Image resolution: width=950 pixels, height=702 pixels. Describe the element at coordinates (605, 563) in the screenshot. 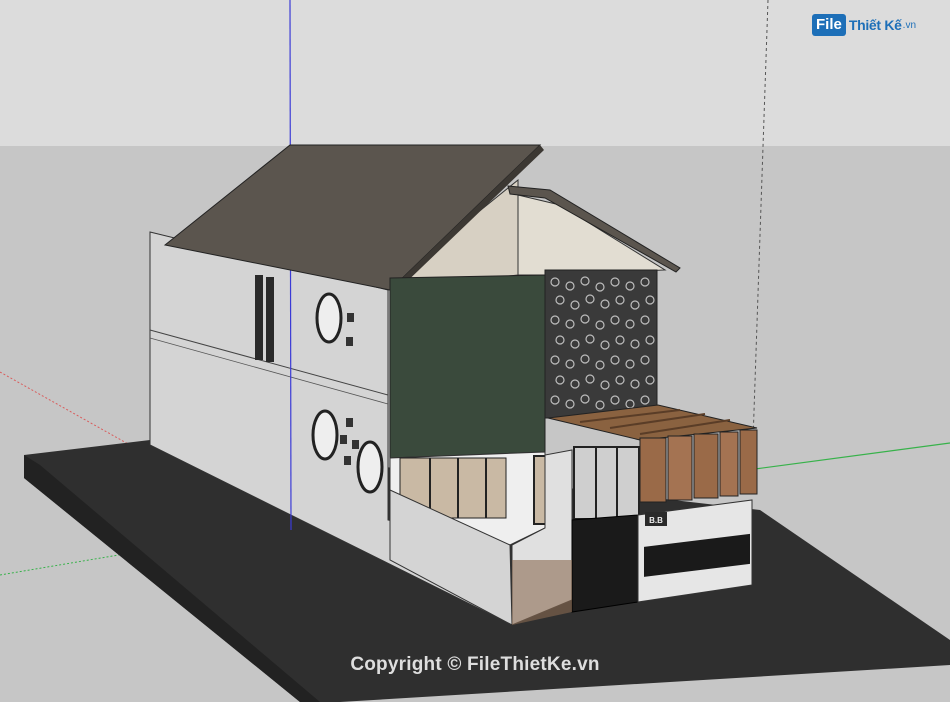

I see `front-gate` at that location.